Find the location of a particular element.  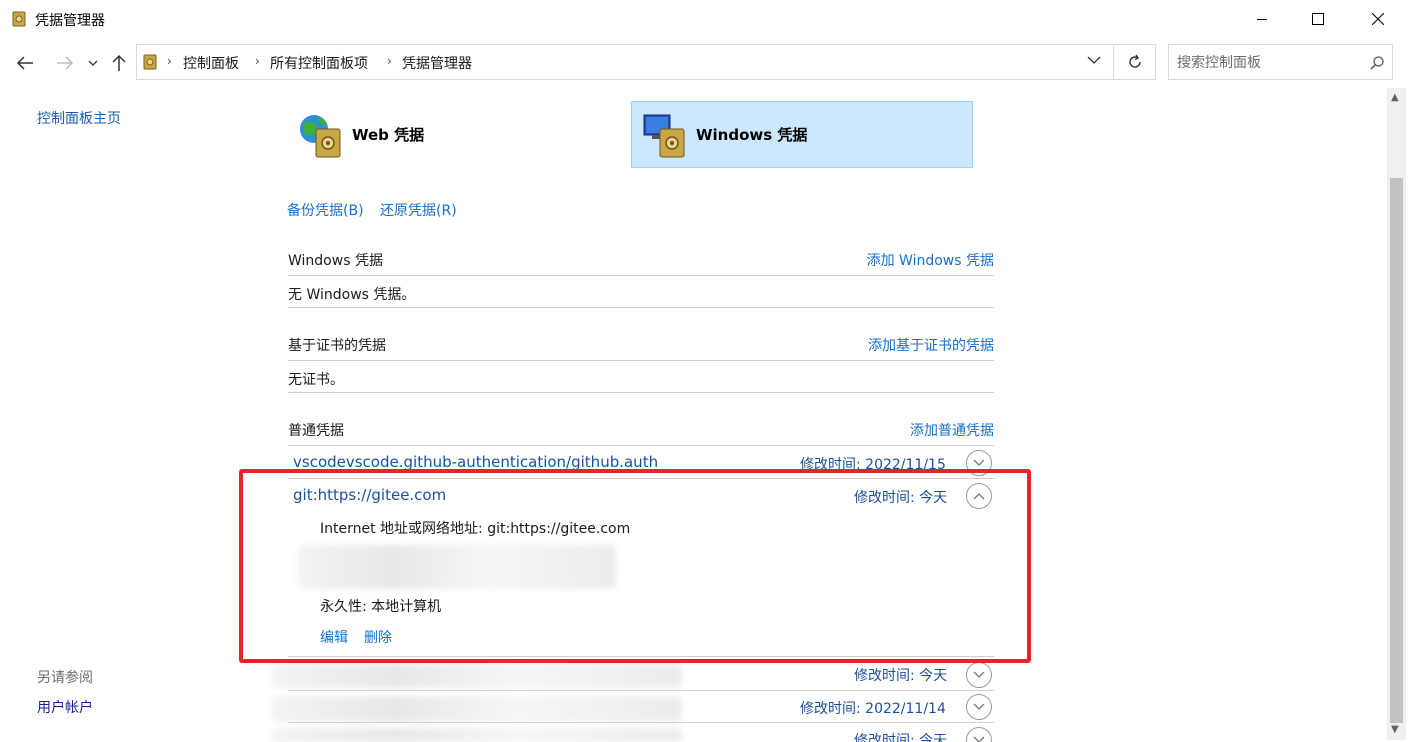

forward-button is located at coordinates (65, 63).